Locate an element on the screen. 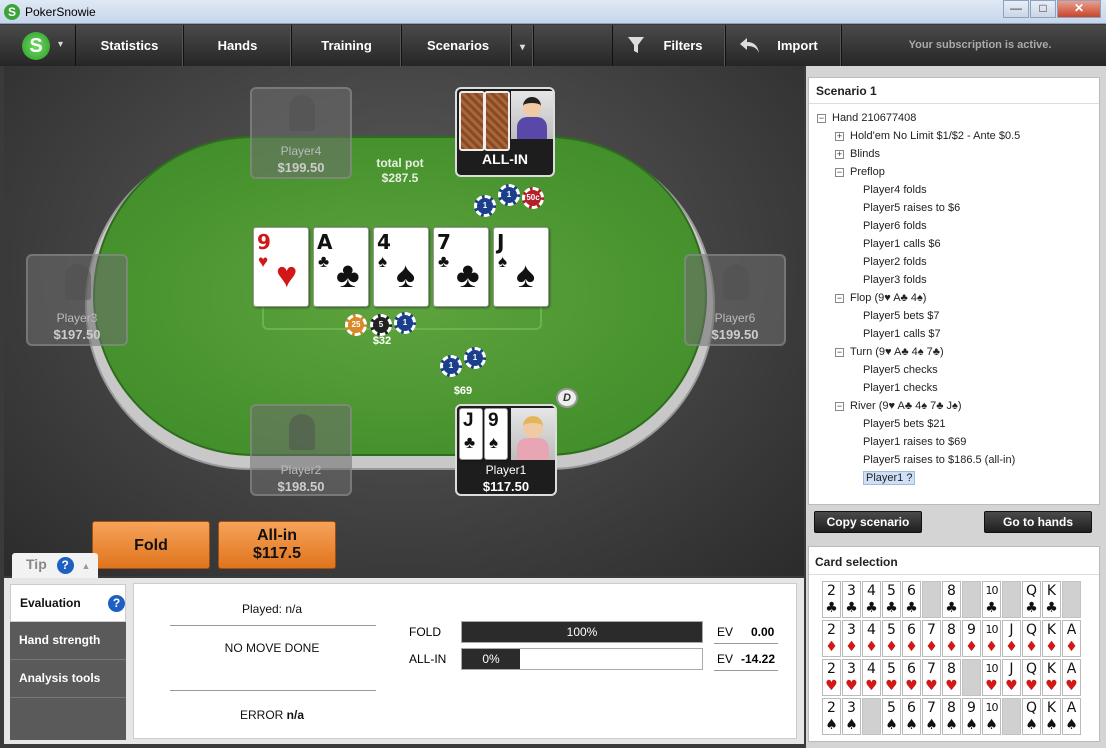 Image resolution: width=1106 pixels, height=748 pixels. card-select-button: J ♥ is located at coordinates (1011, 677).